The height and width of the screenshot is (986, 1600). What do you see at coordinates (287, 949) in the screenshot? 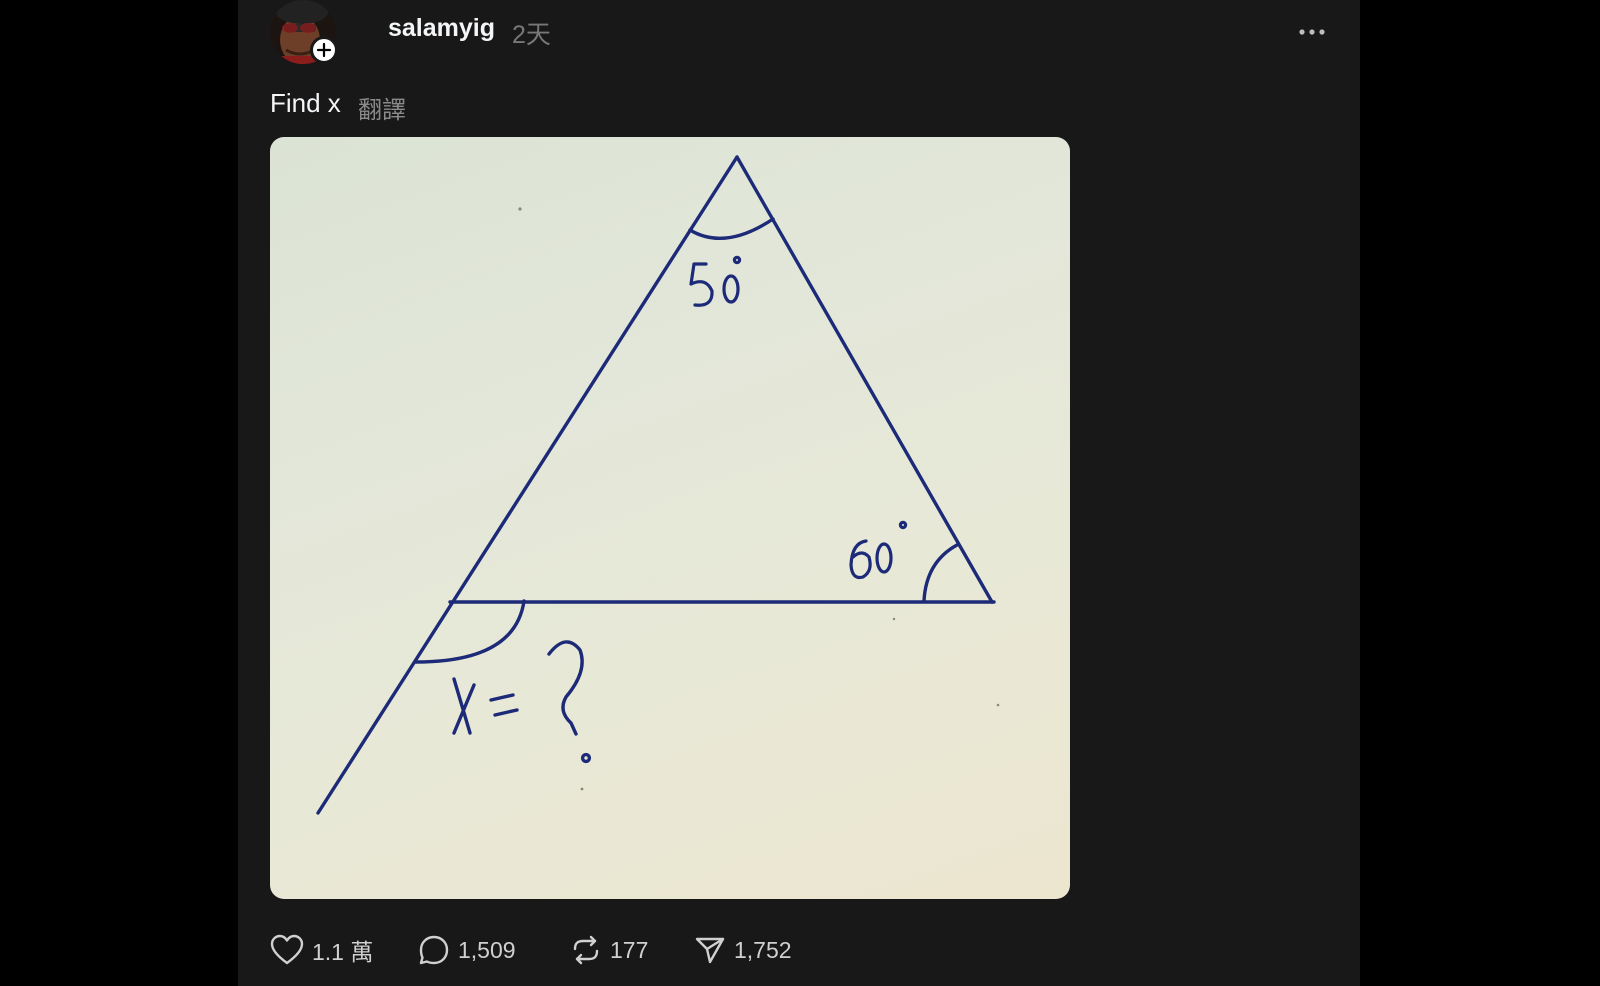
I see `heart-icon` at bounding box center [287, 949].